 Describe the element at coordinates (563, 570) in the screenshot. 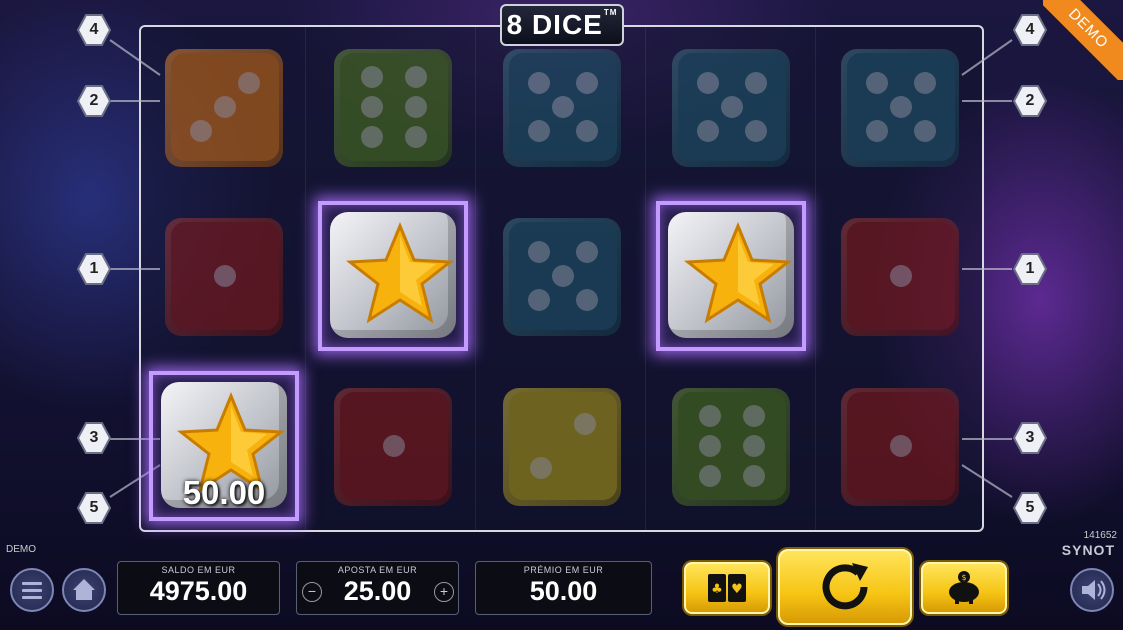

I see `prize-label: PRÉMIO EM EUR` at that location.